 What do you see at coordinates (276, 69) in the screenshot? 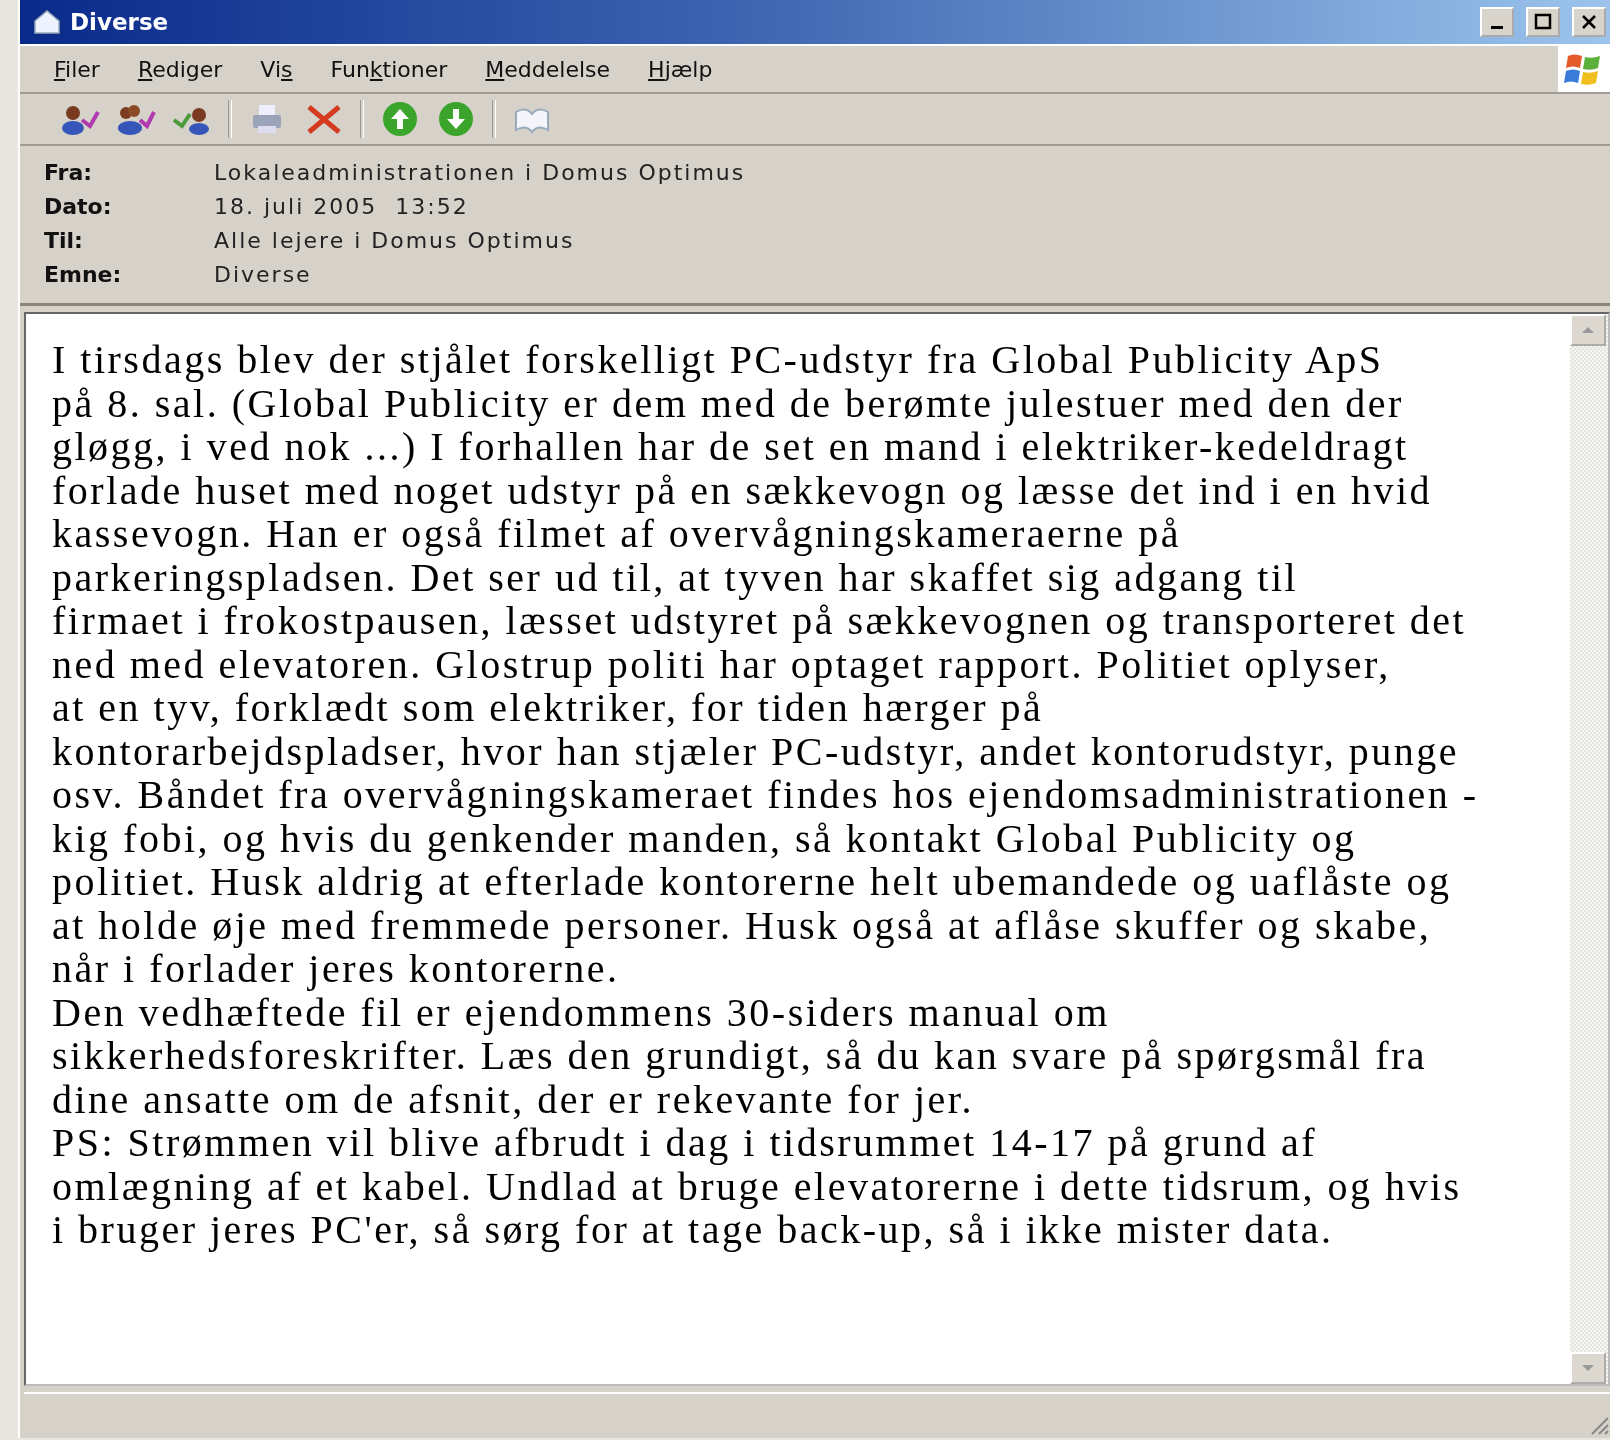
I see `menu-item: Vis` at bounding box center [276, 69].